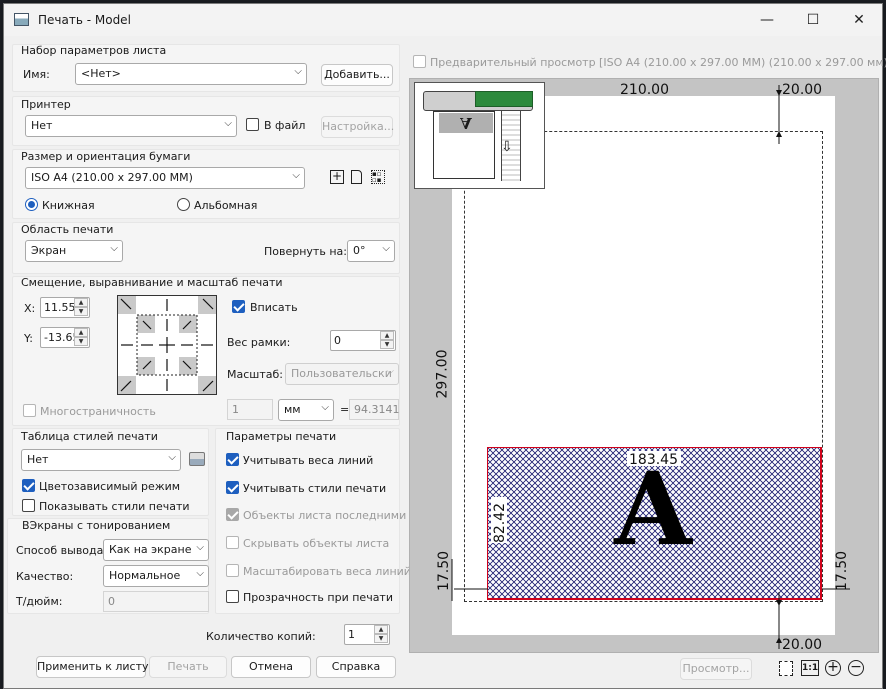 This screenshot has height=689, width=886. Describe the element at coordinates (84, 20) in the screenshot. I see `window-title: Печать - Model` at that location.